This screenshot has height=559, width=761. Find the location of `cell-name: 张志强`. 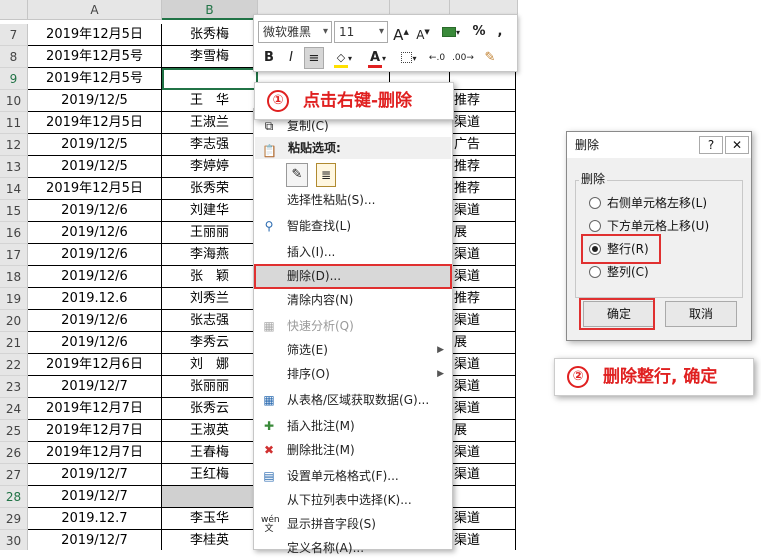

cell-name: 张志强 is located at coordinates (210, 321).